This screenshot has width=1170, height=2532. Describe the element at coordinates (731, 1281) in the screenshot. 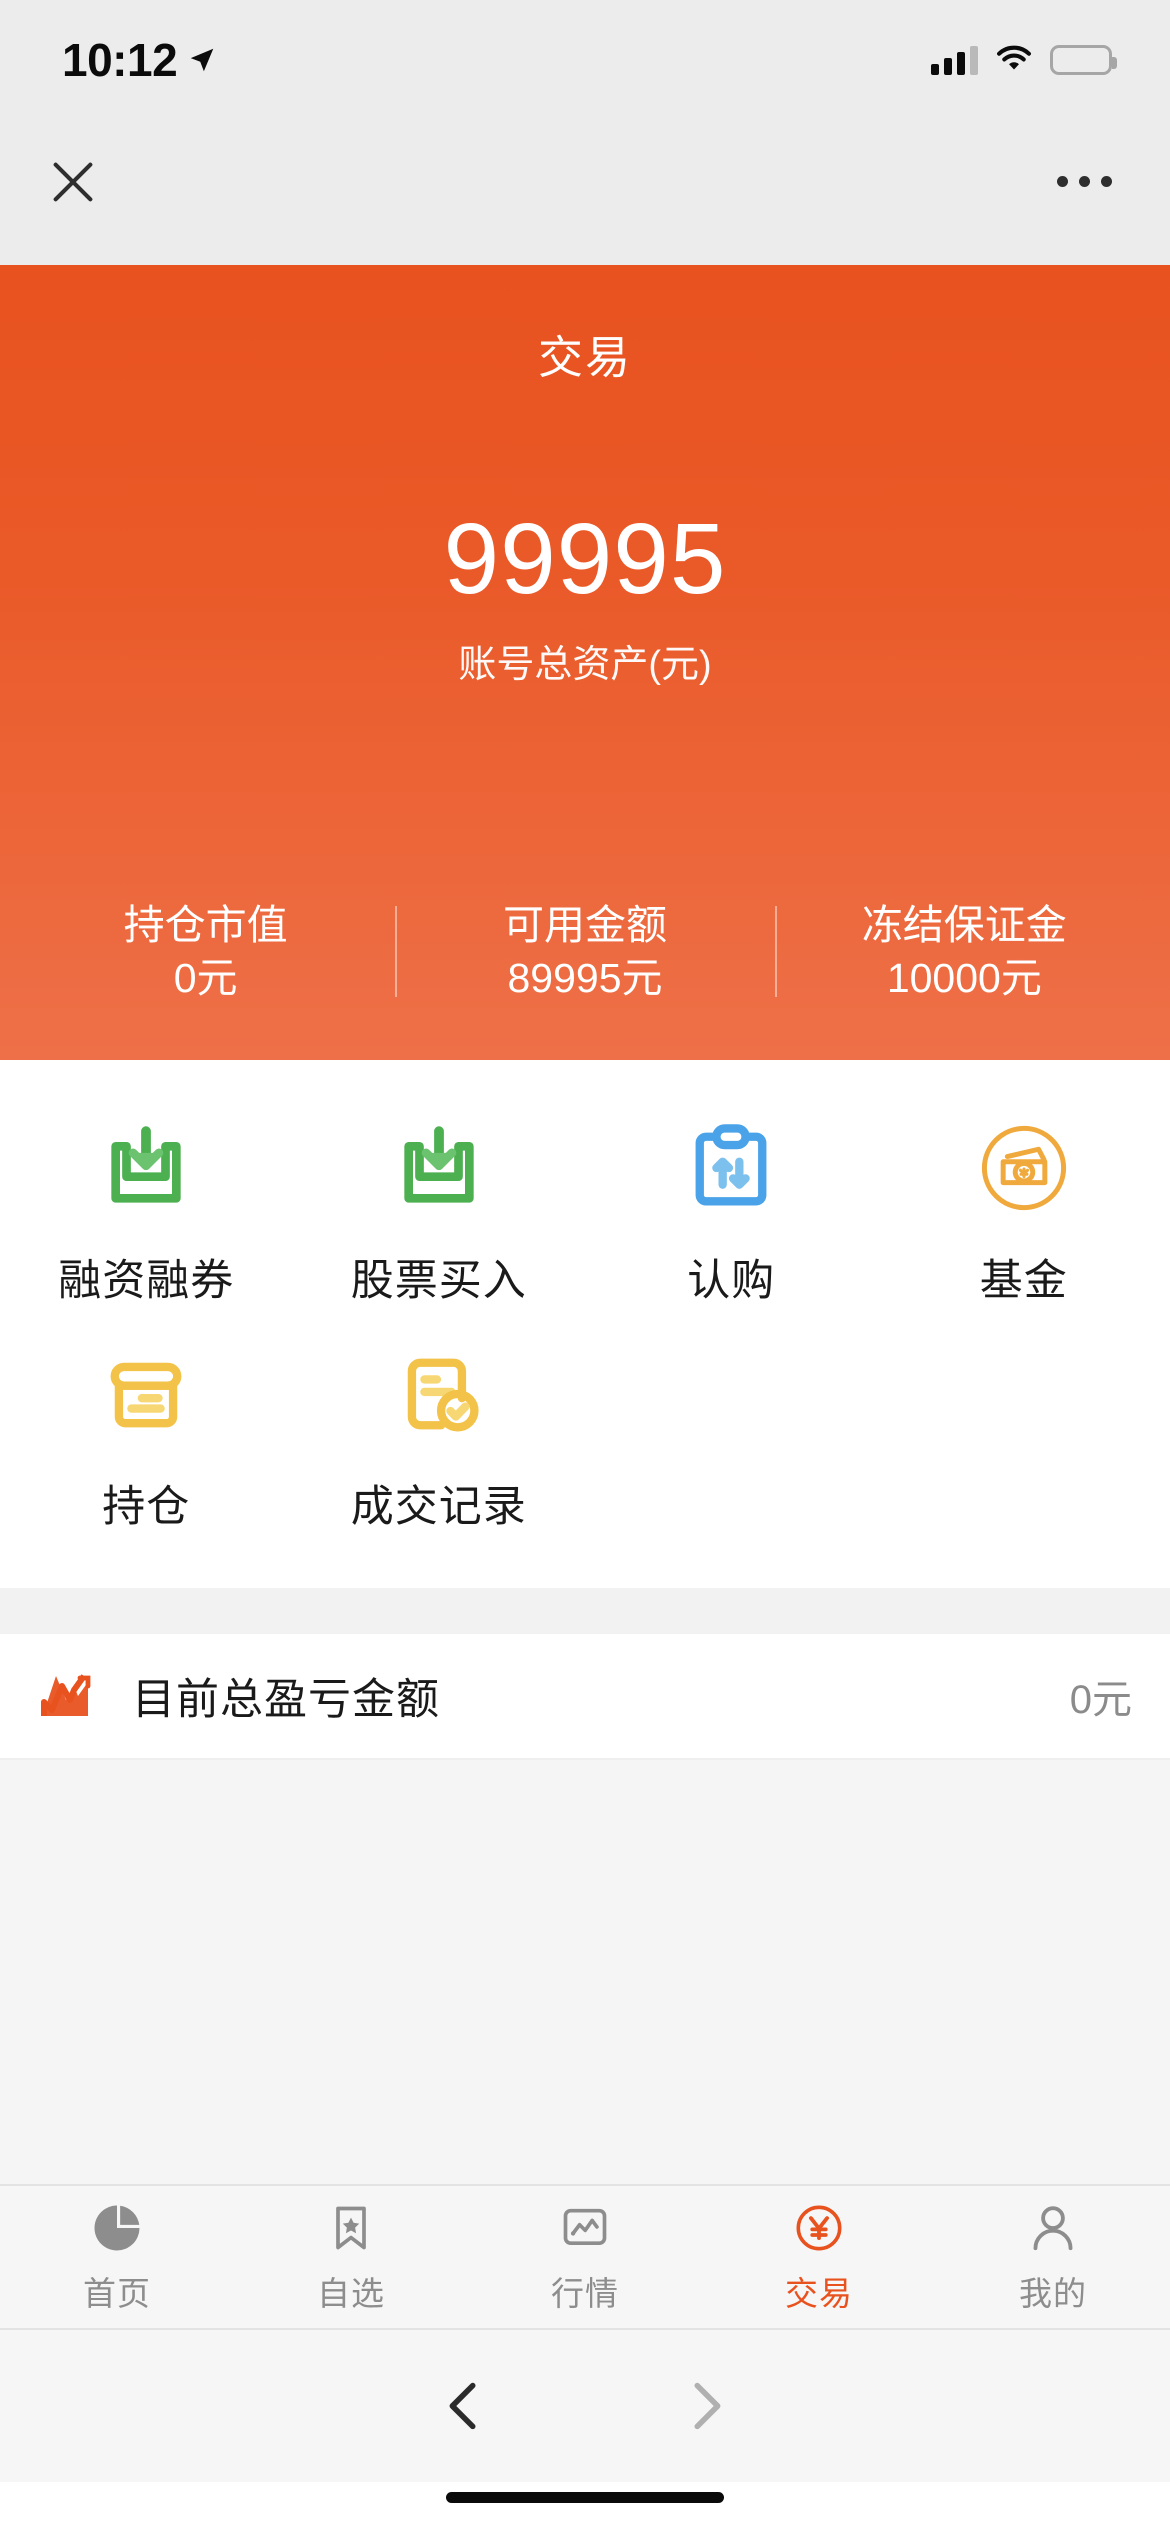

I see `menu-item-label: 认购` at that location.